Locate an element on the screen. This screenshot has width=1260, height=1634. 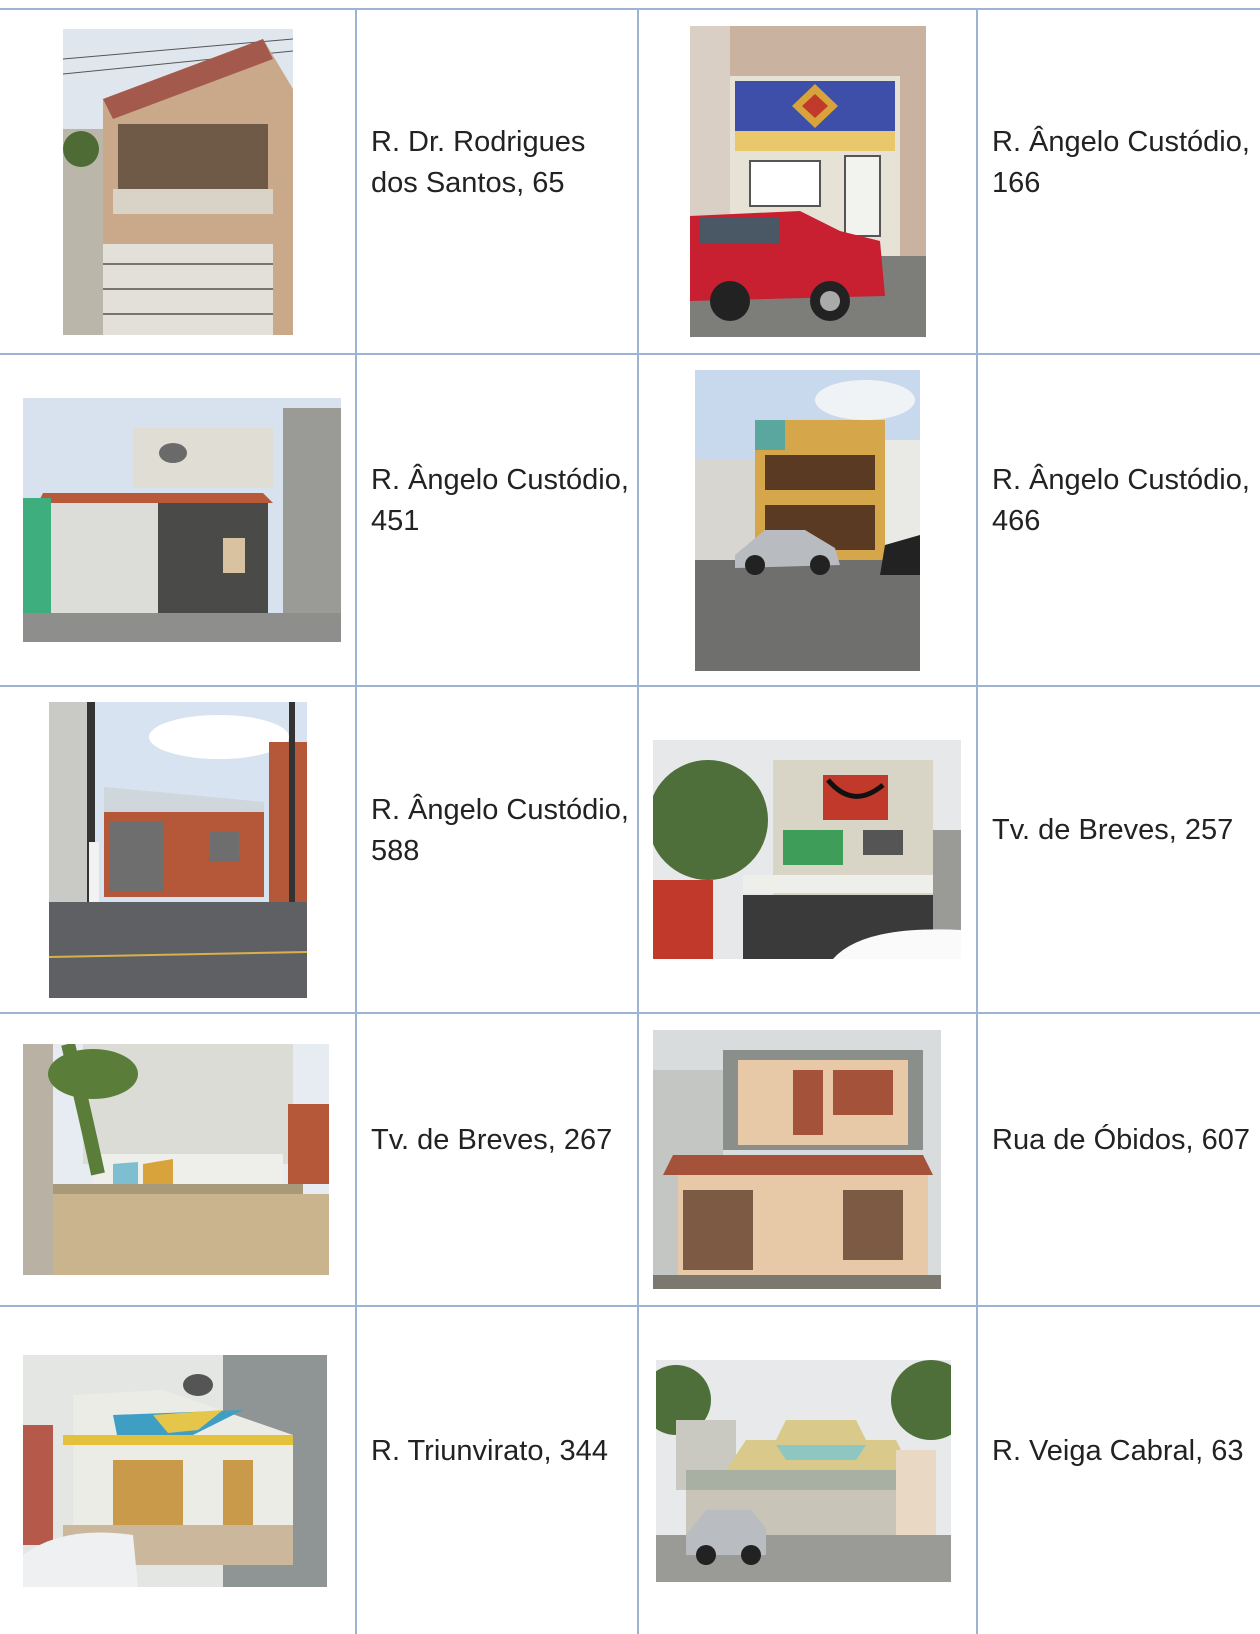
address-cell: R. Ângelo Custódio, 166 is located at coordinates (1118, 181).